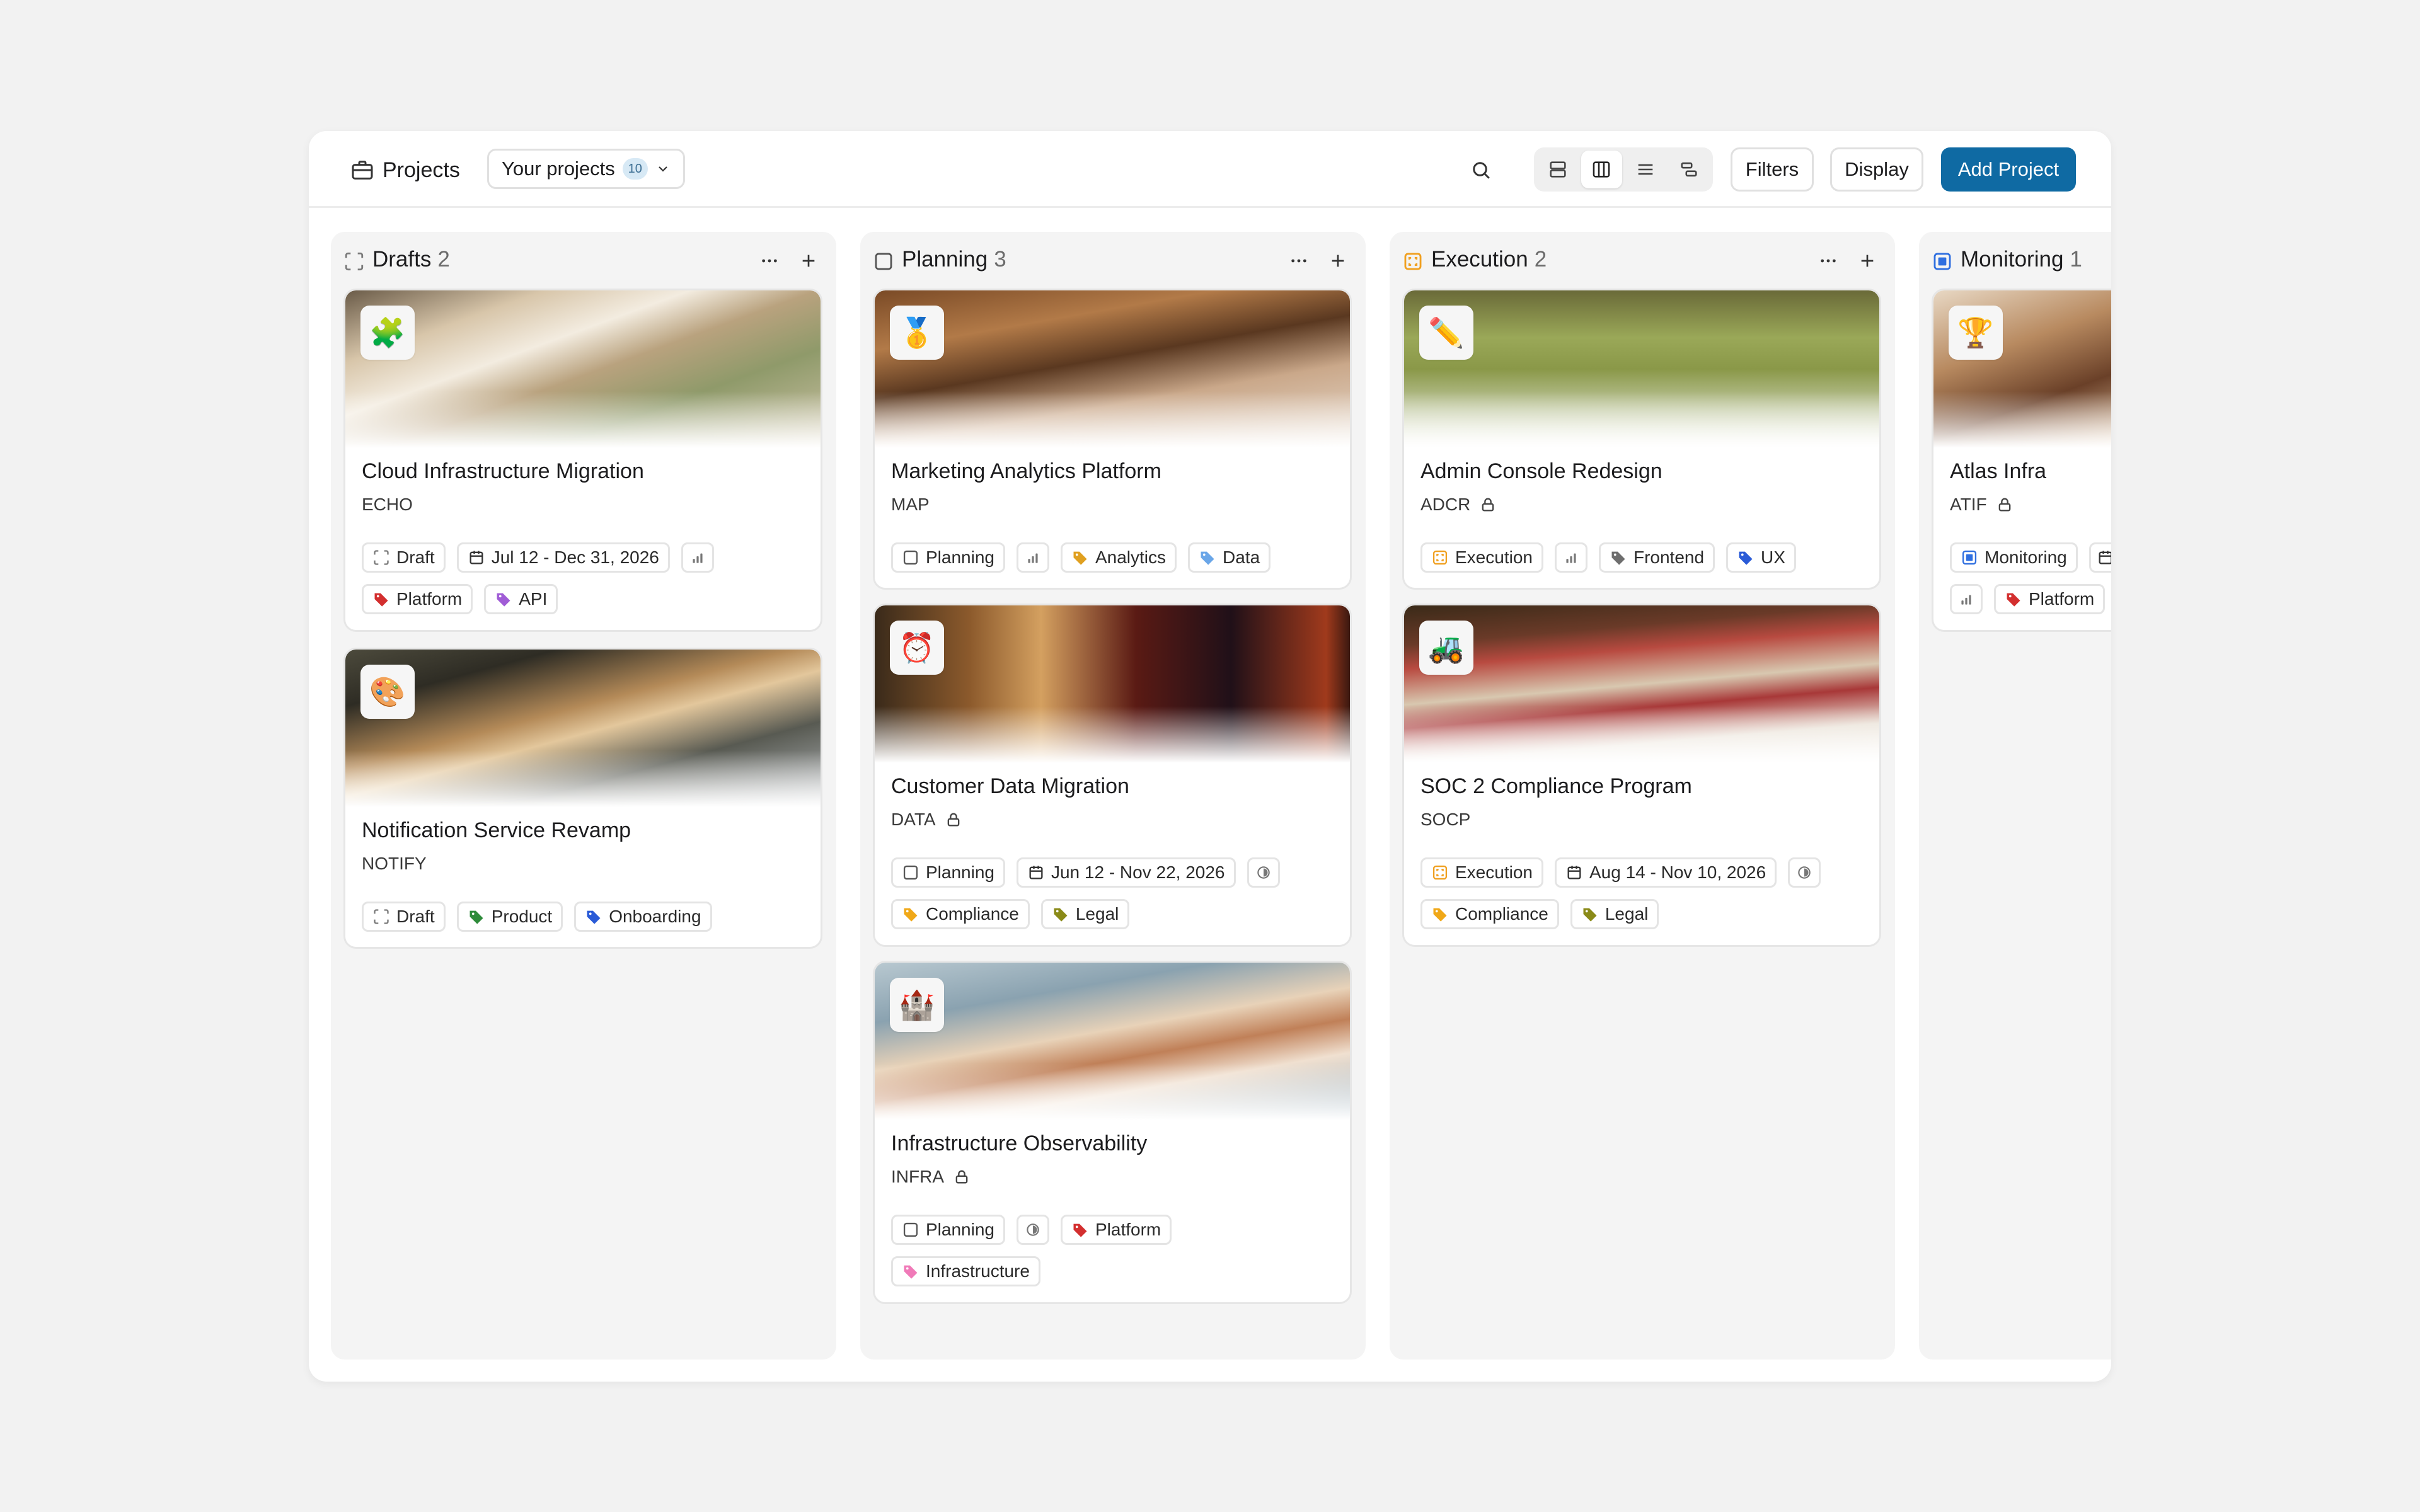 The height and width of the screenshot is (1512, 2420). I want to click on card-key: NOTIFY, so click(395, 863).